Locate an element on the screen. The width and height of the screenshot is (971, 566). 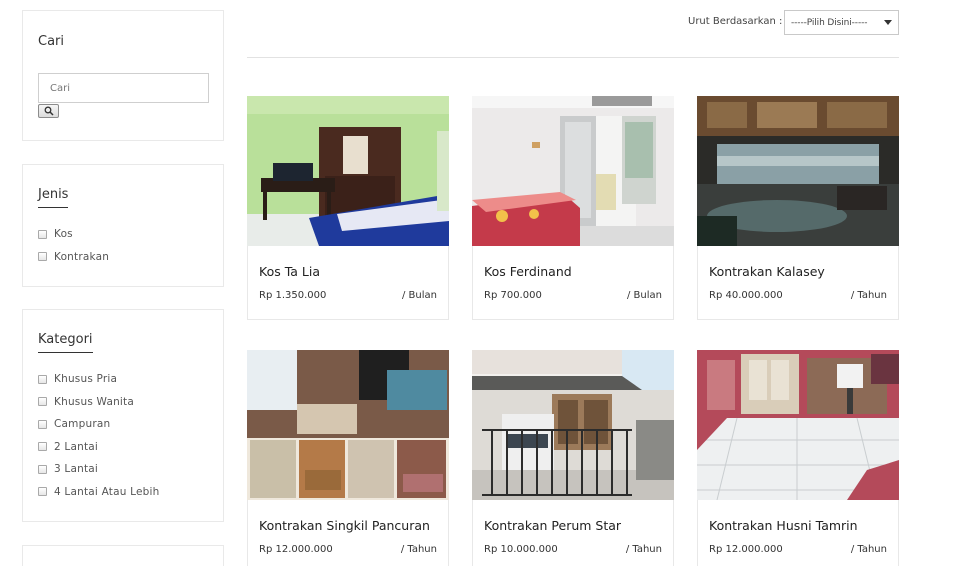
filter-option: Kontrakan is located at coordinates (73, 257).